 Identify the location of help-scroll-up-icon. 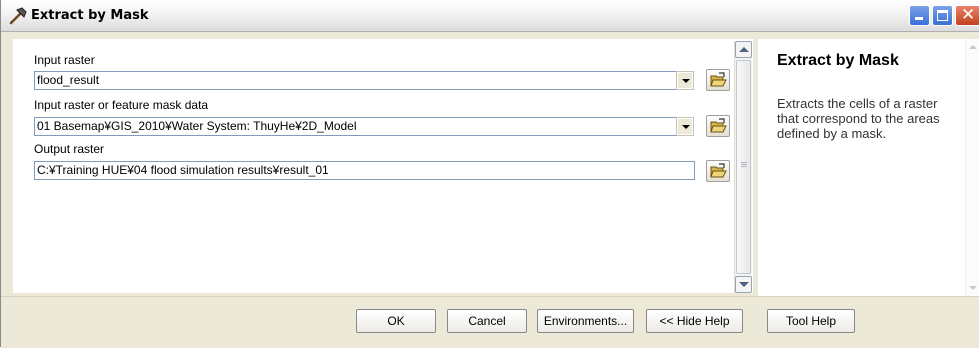
(972, 46).